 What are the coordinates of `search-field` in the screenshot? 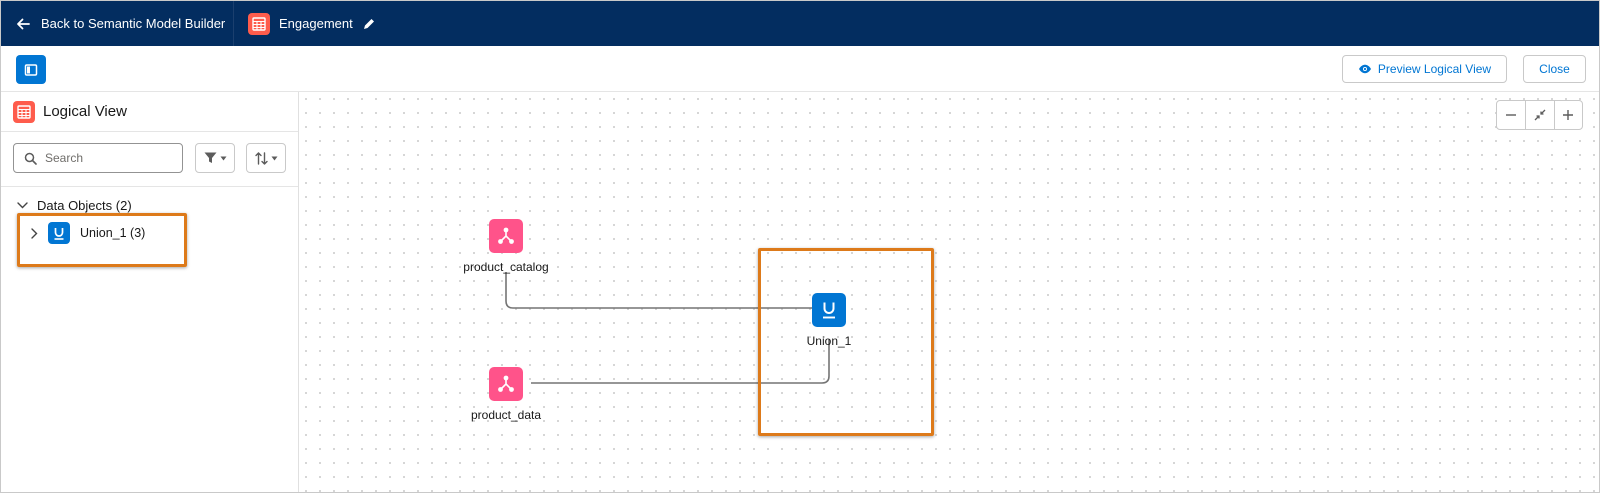 It's located at (98, 158).